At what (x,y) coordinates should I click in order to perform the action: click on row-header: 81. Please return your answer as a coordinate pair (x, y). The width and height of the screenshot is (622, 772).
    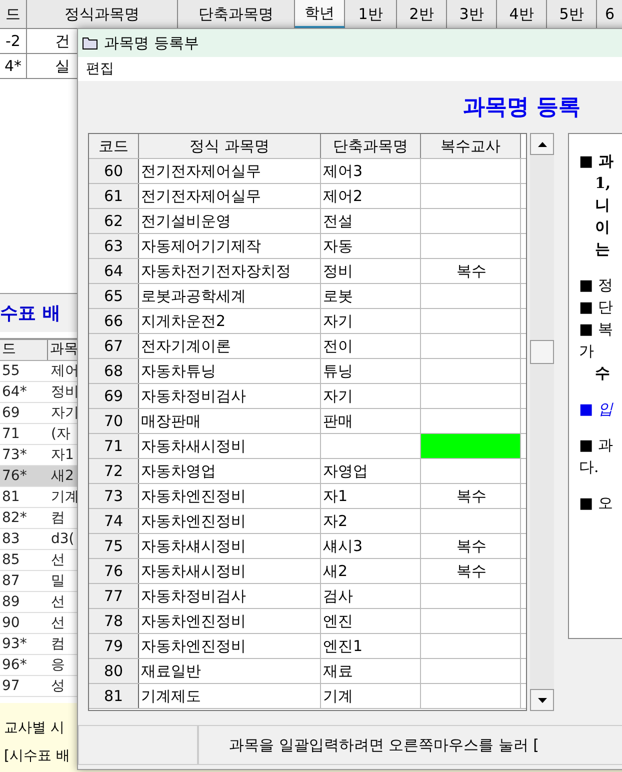
    Looking at the image, I should click on (114, 696).